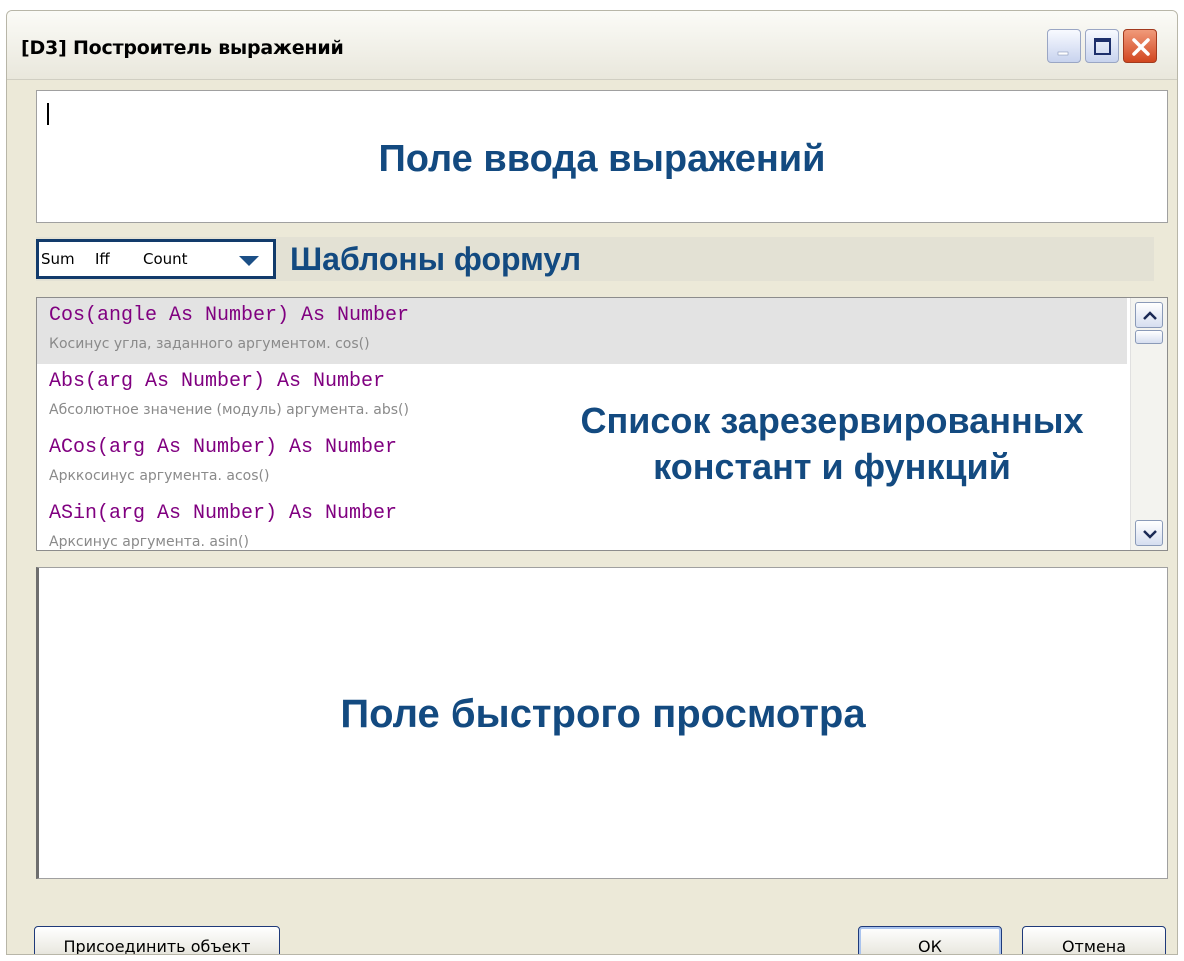 This screenshot has width=1184, height=961. I want to click on function-description: Арксинус аргумента. asin(), so click(149, 542).